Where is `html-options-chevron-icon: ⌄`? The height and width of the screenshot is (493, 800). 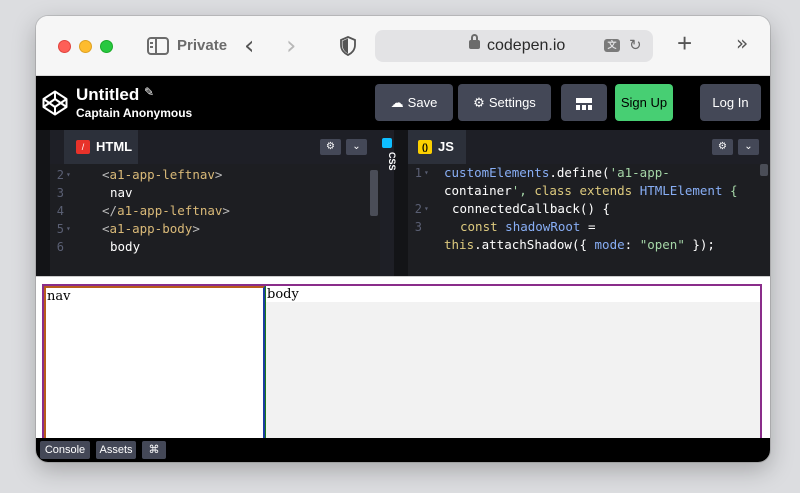
html-options-chevron-icon: ⌄ is located at coordinates (356, 147).